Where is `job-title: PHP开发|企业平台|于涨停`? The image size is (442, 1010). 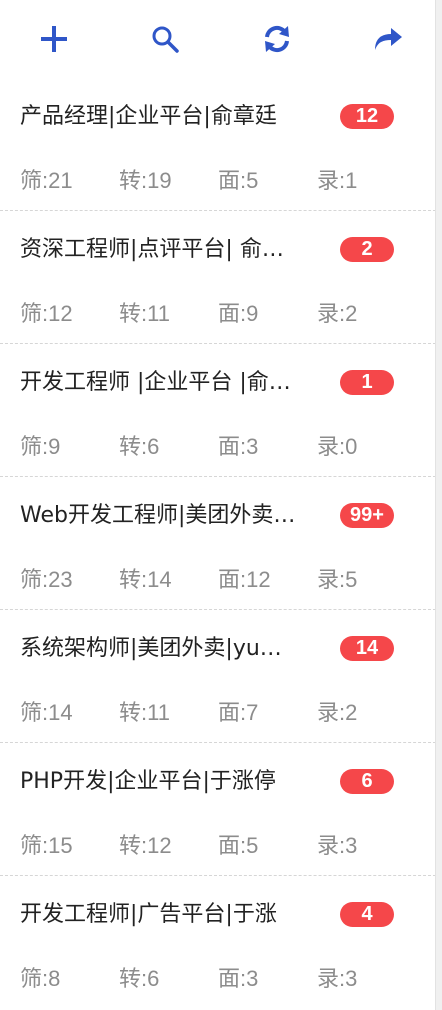 job-title: PHP开发|企业平台|于涨停 is located at coordinates (148, 781).